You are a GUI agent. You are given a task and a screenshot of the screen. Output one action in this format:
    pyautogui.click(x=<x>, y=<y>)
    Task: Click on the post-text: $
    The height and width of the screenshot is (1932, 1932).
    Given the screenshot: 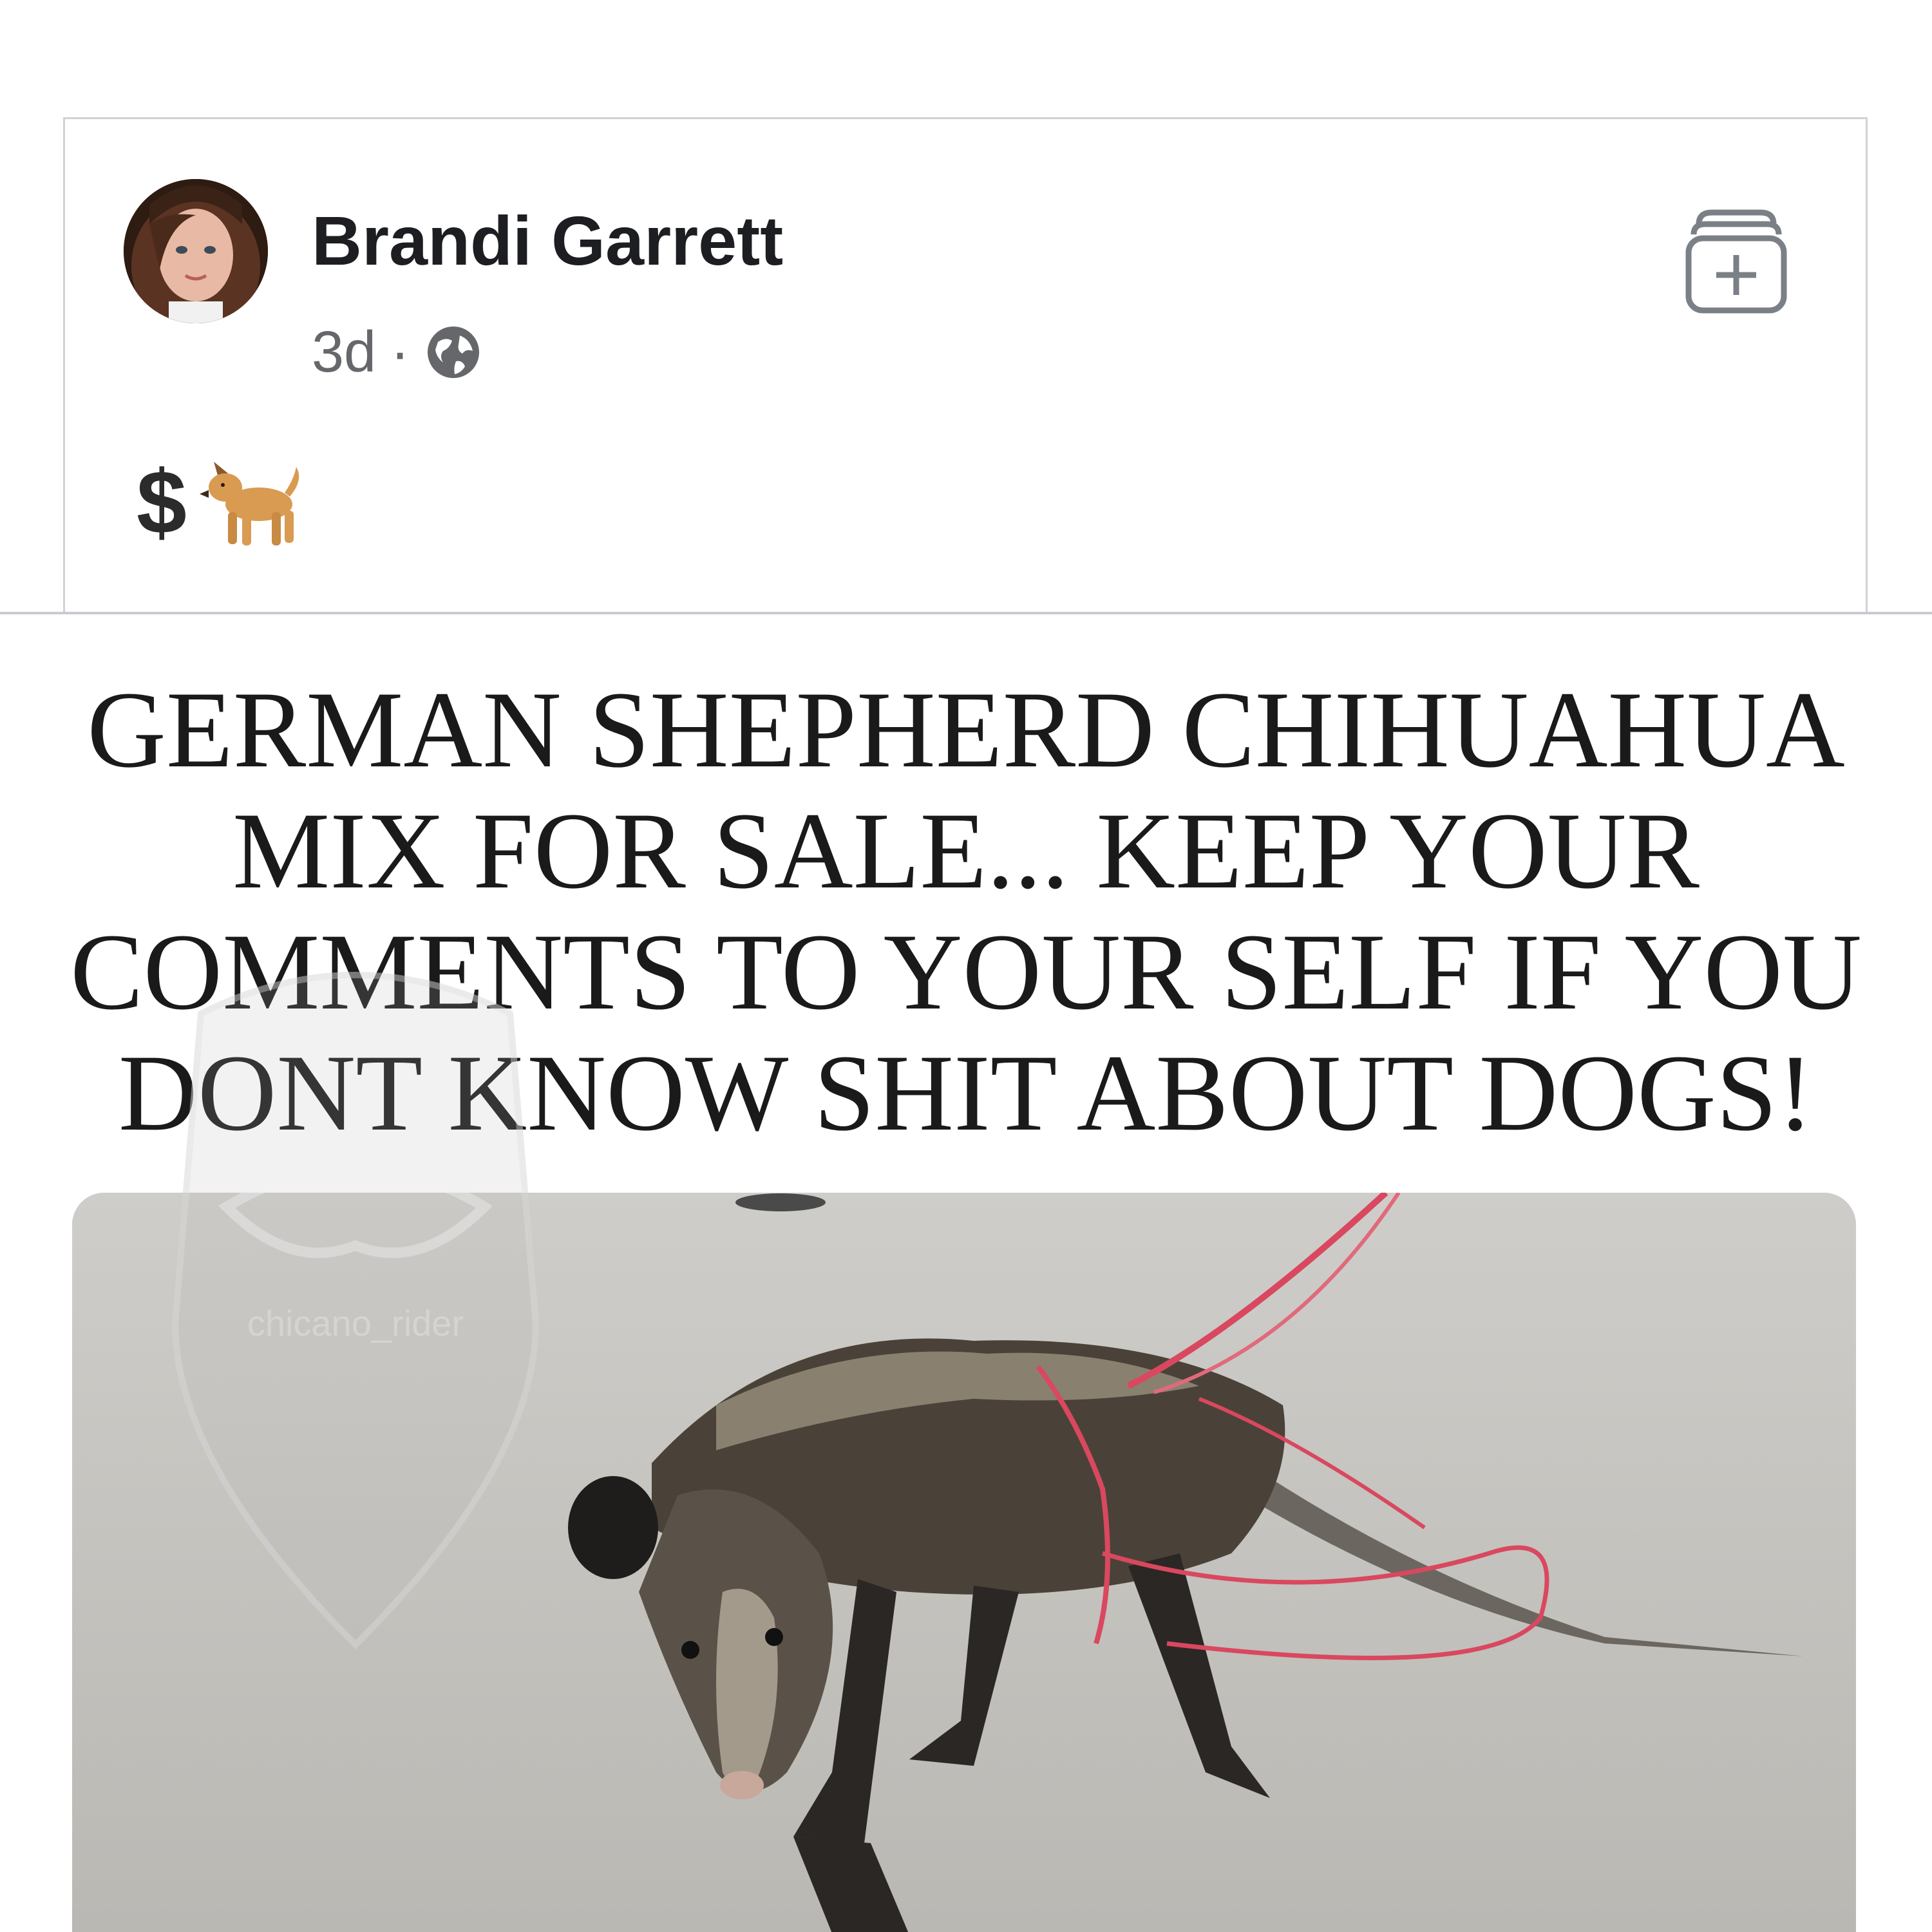 What is the action you would take?
    pyautogui.click(x=220, y=502)
    